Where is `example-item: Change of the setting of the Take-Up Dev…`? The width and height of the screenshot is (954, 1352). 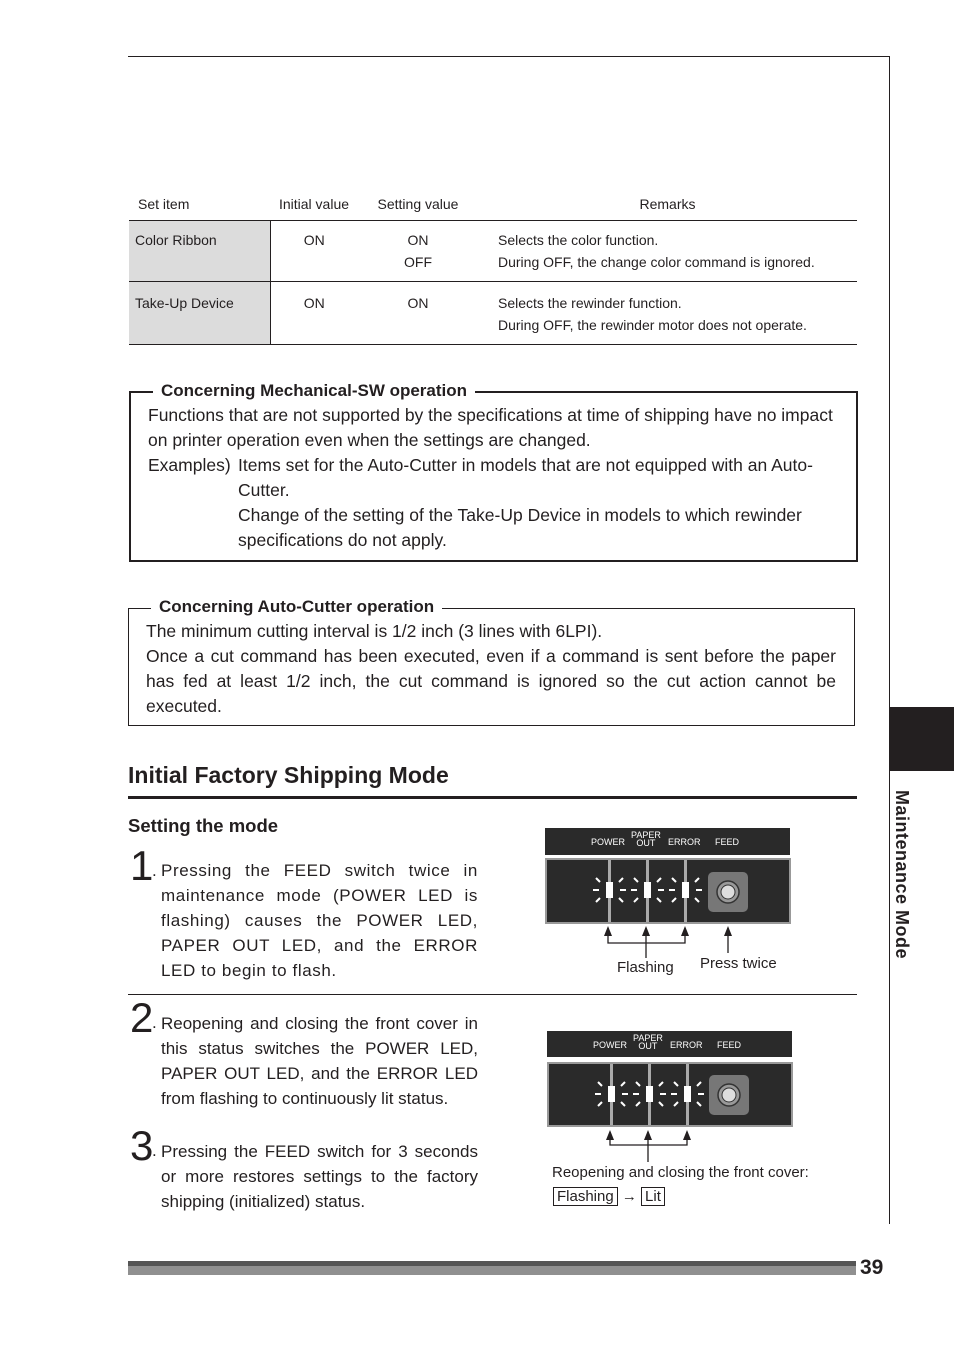
example-item: Change of the setting of the Take-Up Dev… is located at coordinates (520, 527).